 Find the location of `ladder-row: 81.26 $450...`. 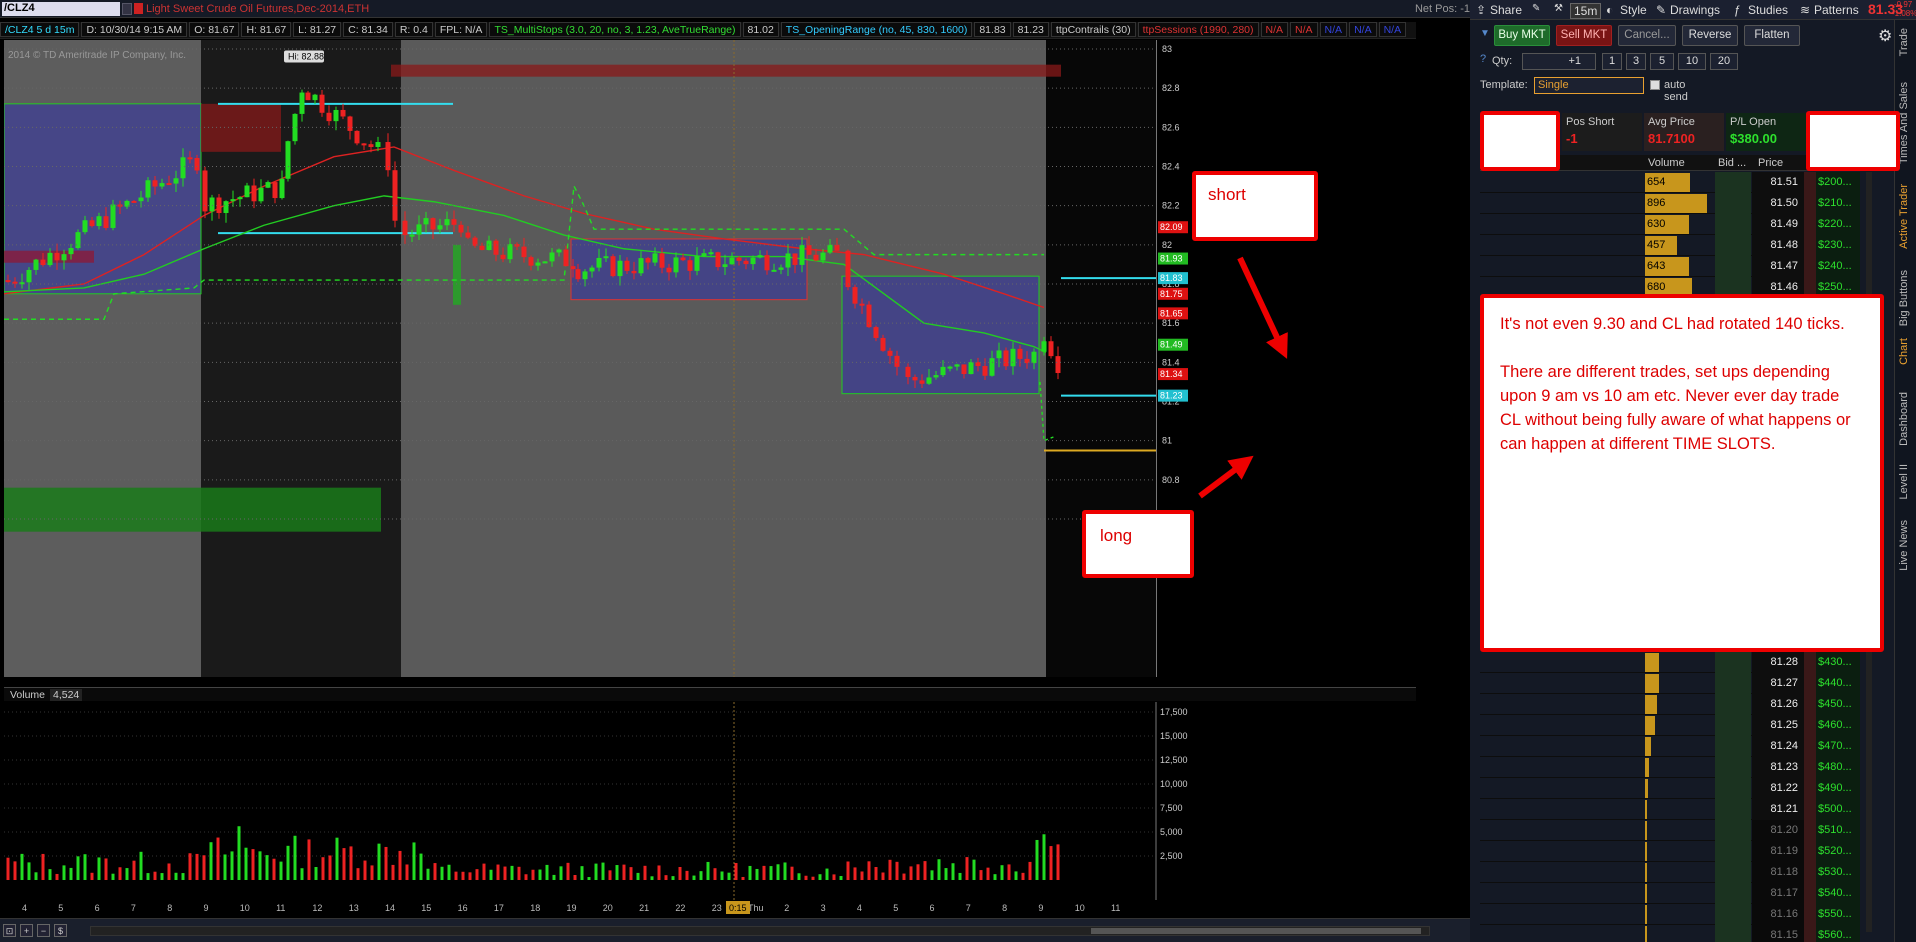

ladder-row: 81.26 $450... is located at coordinates (1670, 704).